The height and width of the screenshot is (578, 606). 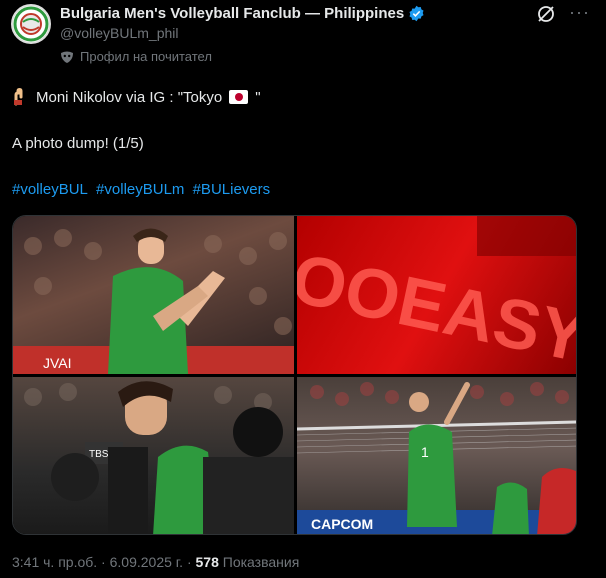 What do you see at coordinates (546, 14) in the screenshot?
I see `grok-icon` at bounding box center [546, 14].